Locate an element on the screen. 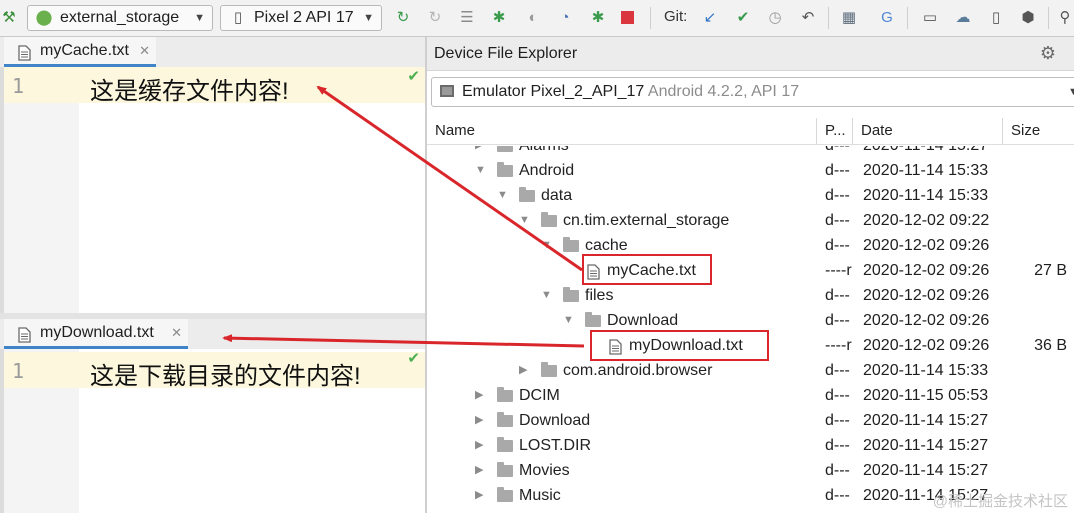  stop-icon is located at coordinates (627, 17).